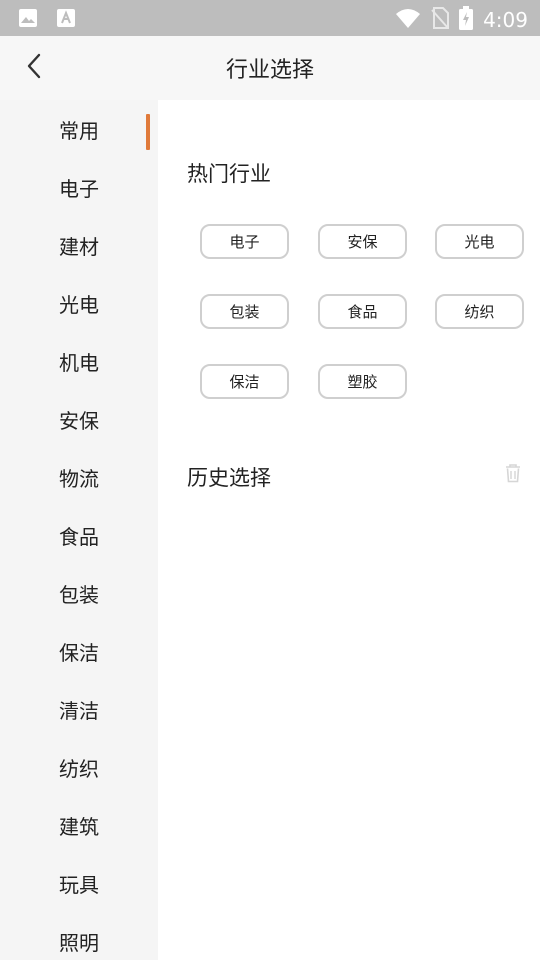  What do you see at coordinates (79, 937) in the screenshot?
I see `sidebar-item-lighting: 照明` at bounding box center [79, 937].